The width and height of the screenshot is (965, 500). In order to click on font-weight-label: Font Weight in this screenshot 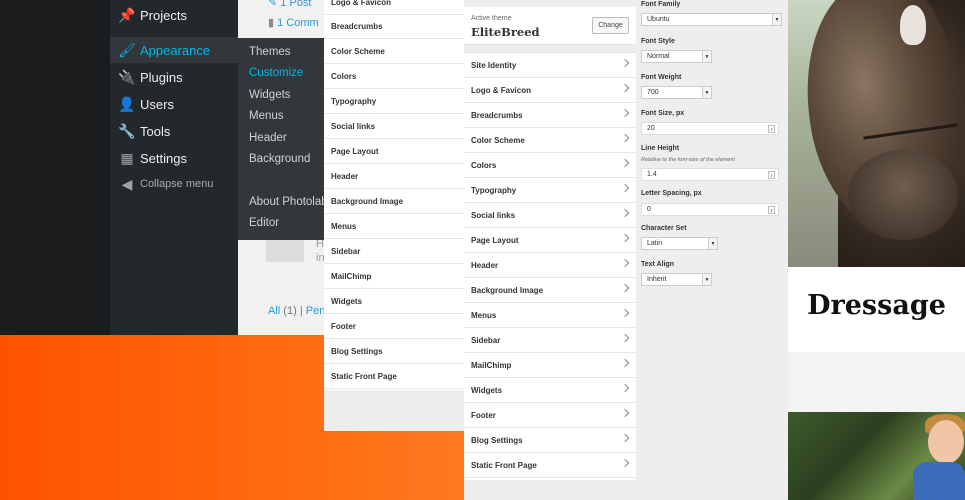, I will do `click(661, 77)`.